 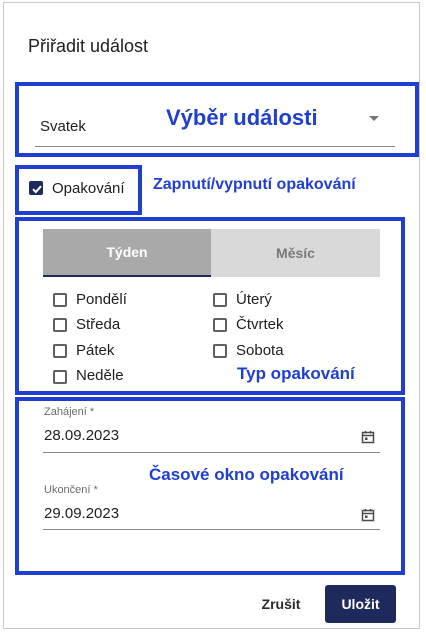 I want to click on day-checkbox-saturday, so click(x=220, y=351).